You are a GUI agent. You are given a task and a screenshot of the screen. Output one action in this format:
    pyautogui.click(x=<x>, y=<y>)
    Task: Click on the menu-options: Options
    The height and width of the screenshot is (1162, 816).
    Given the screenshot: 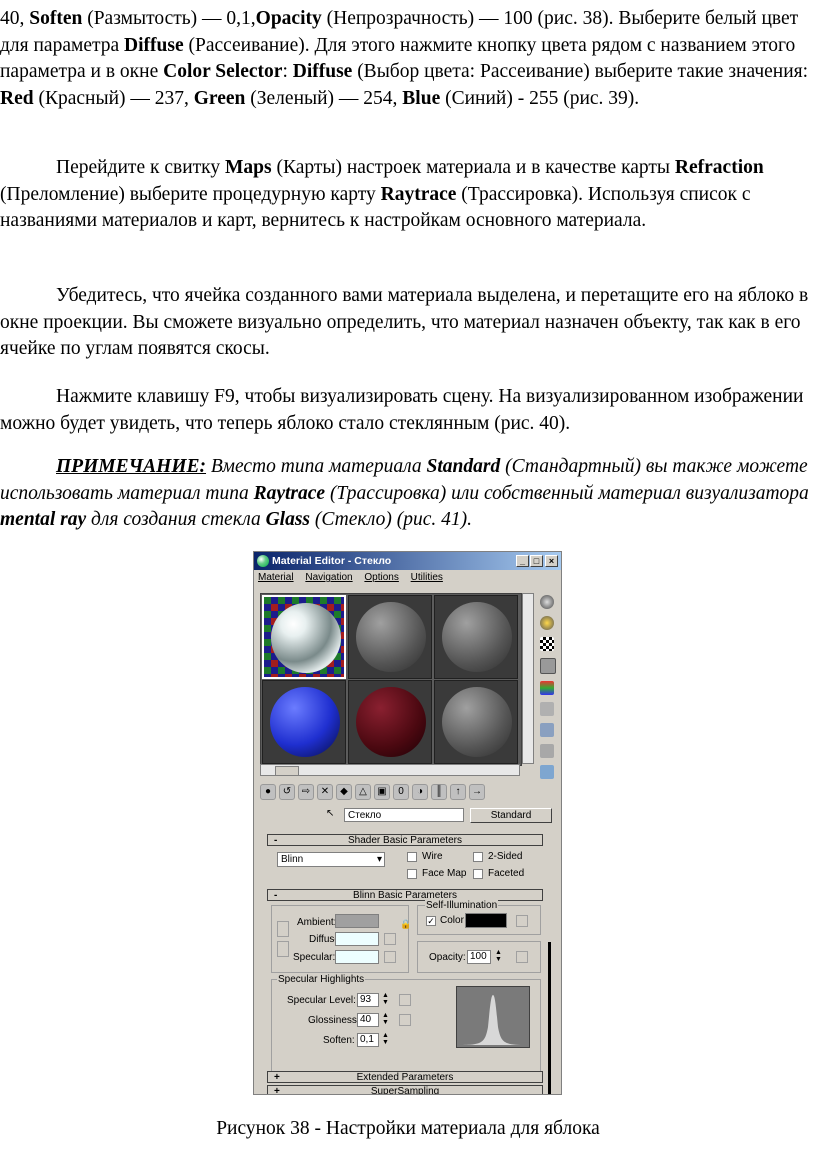 What is the action you would take?
    pyautogui.click(x=381, y=577)
    